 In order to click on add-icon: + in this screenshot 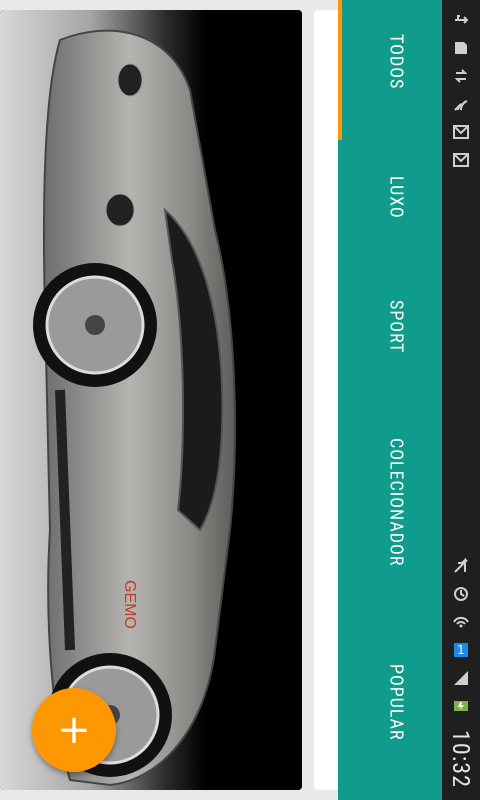, I will do `click(74, 730)`.